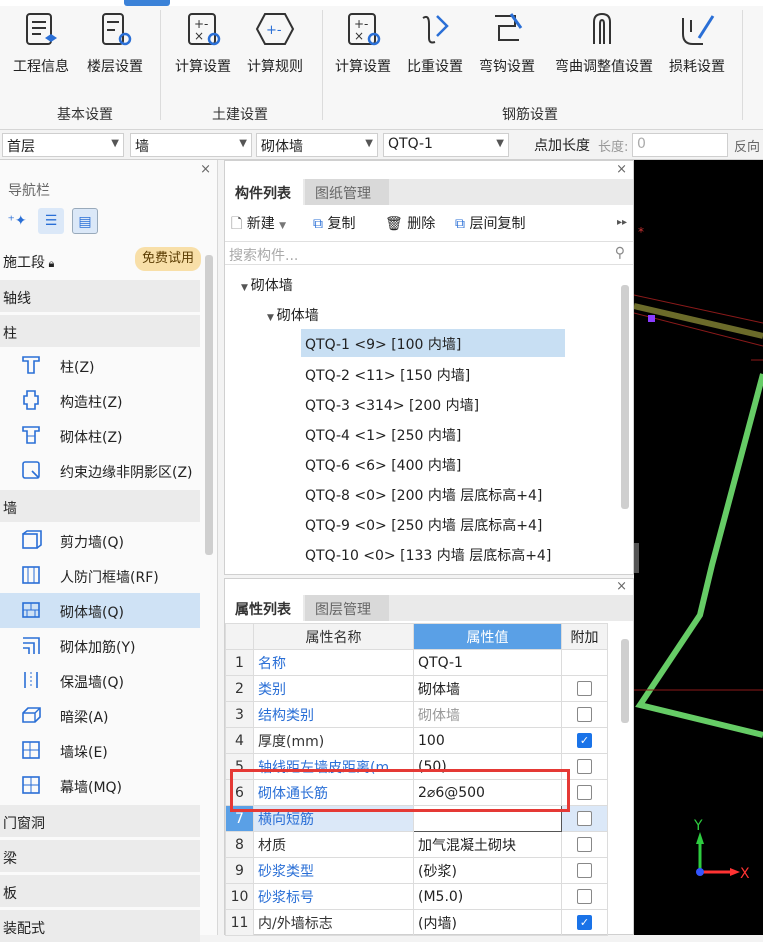 The height and width of the screenshot is (942, 763). Describe the element at coordinates (17, 221) in the screenshot. I see `add-icon: ⁺✦` at that location.